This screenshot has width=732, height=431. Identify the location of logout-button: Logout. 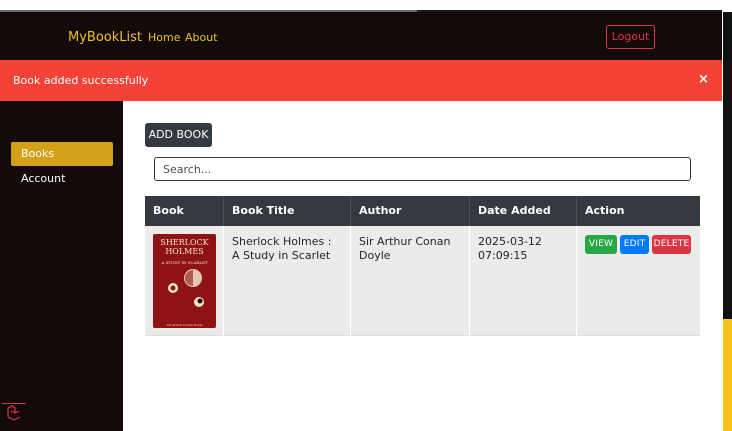
(630, 37).